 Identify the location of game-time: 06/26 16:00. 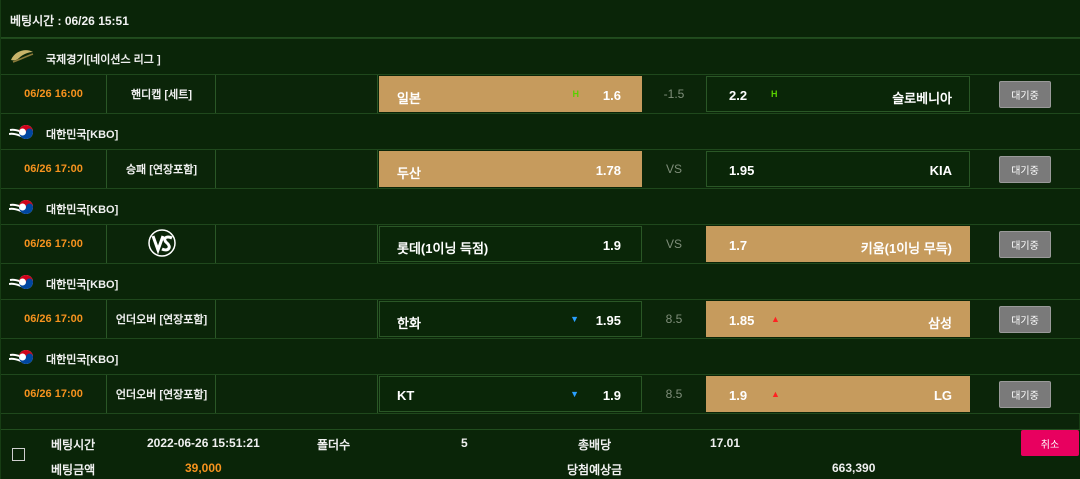
(54, 94).